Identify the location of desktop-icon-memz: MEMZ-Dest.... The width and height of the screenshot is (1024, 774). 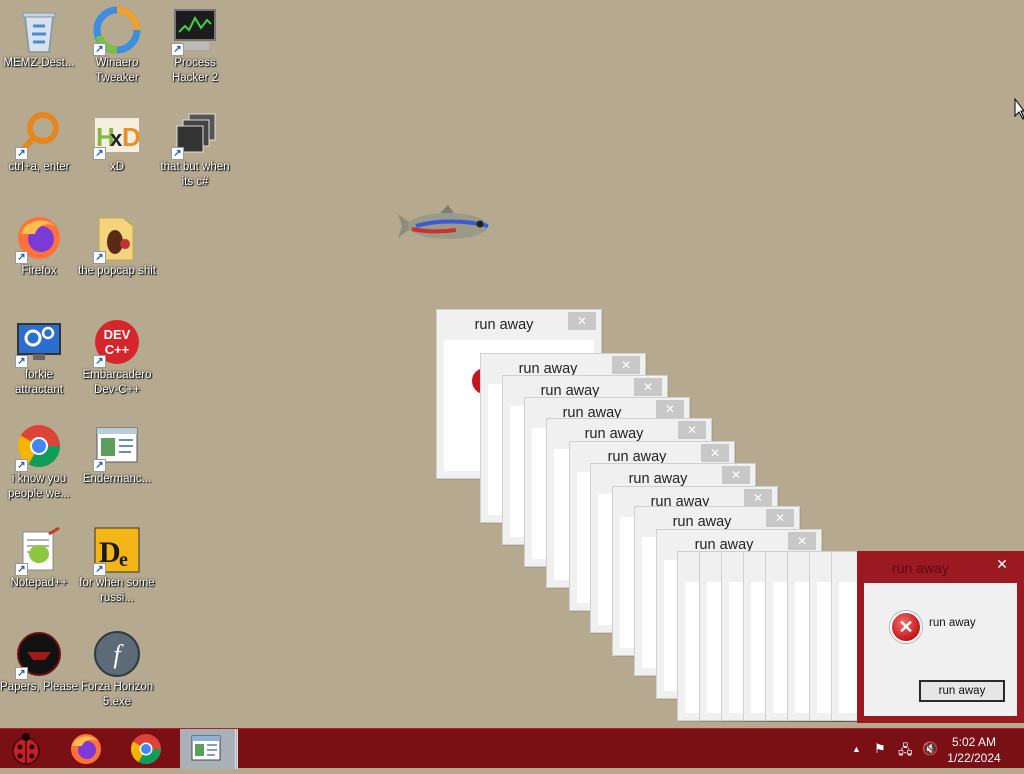
(39, 35).